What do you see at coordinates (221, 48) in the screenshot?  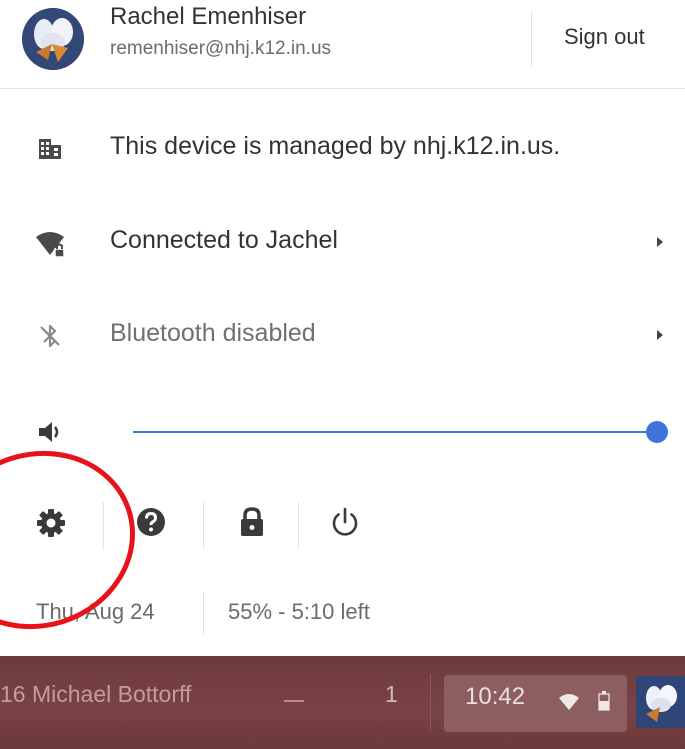 I see `user-email: remenhiser@nhj.k12.in.us` at bounding box center [221, 48].